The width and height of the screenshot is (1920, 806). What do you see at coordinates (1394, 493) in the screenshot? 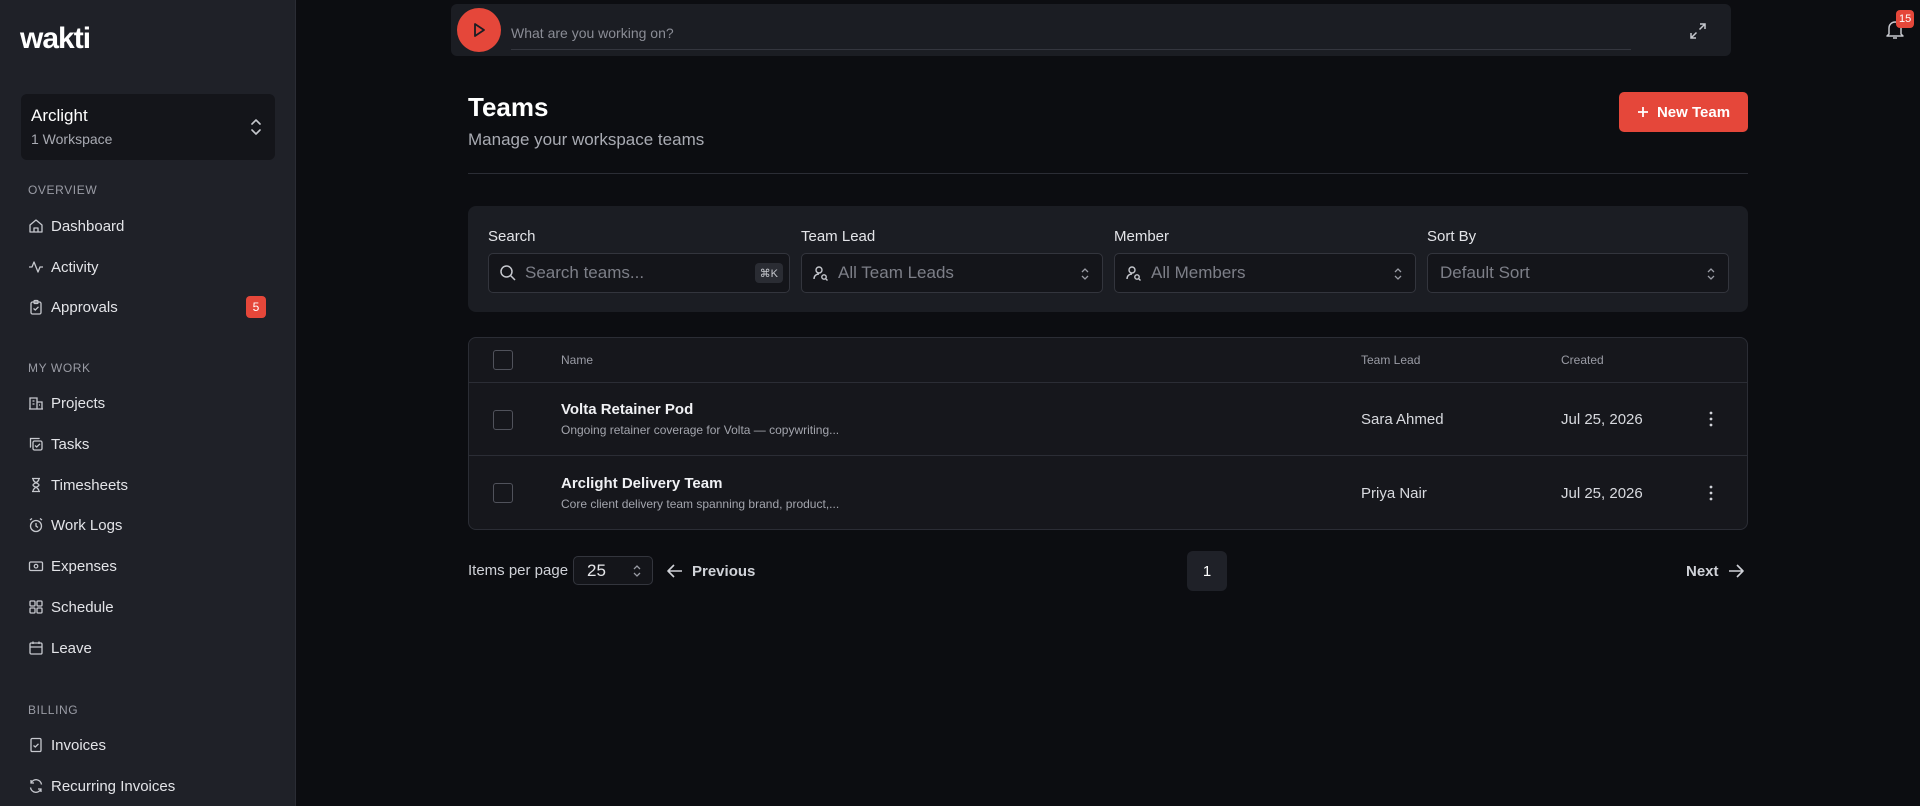
I see `team-lead: Priya Nair` at bounding box center [1394, 493].